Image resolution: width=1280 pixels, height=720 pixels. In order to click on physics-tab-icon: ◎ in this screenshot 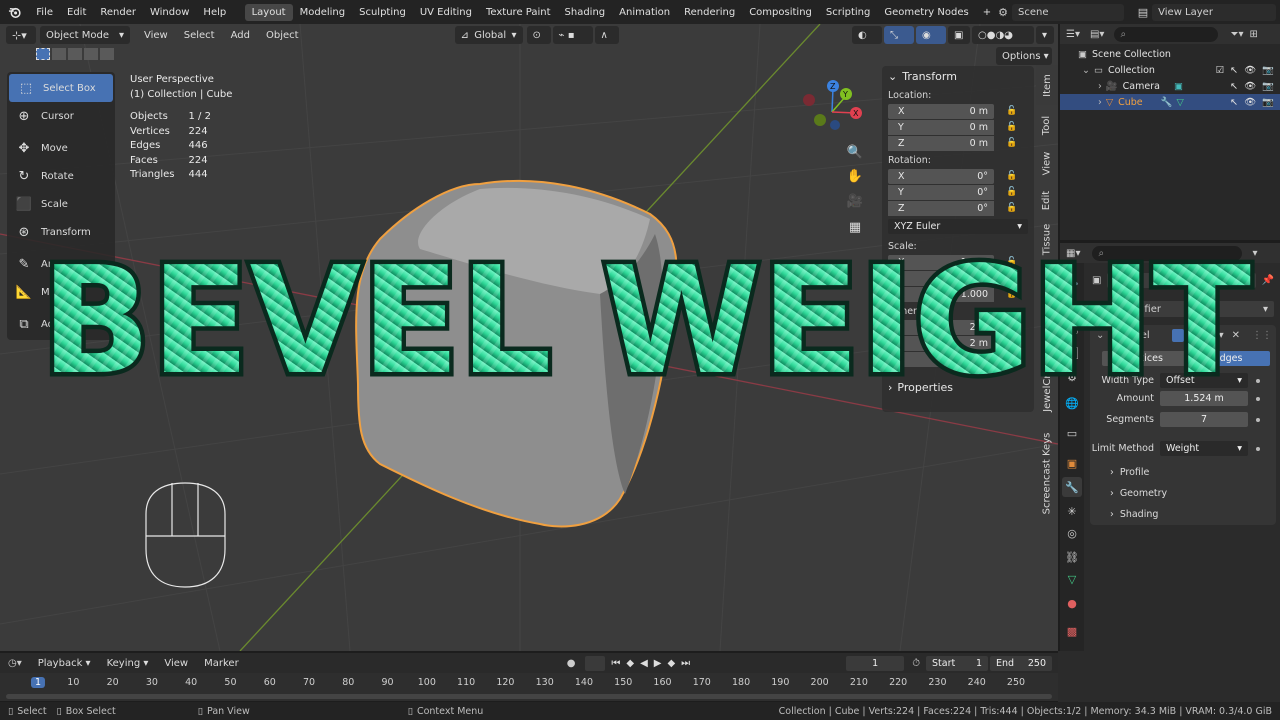, I will do `click(1072, 533)`.